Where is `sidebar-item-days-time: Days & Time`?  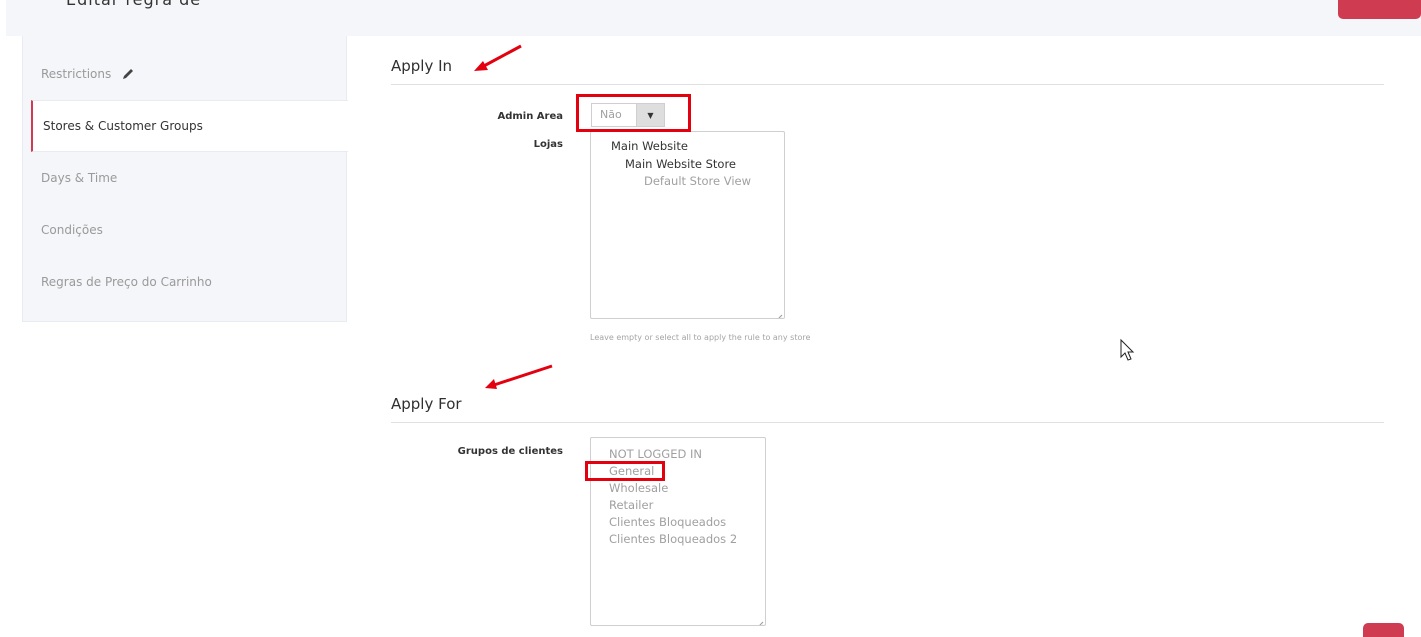 sidebar-item-days-time: Days & Time is located at coordinates (189, 178).